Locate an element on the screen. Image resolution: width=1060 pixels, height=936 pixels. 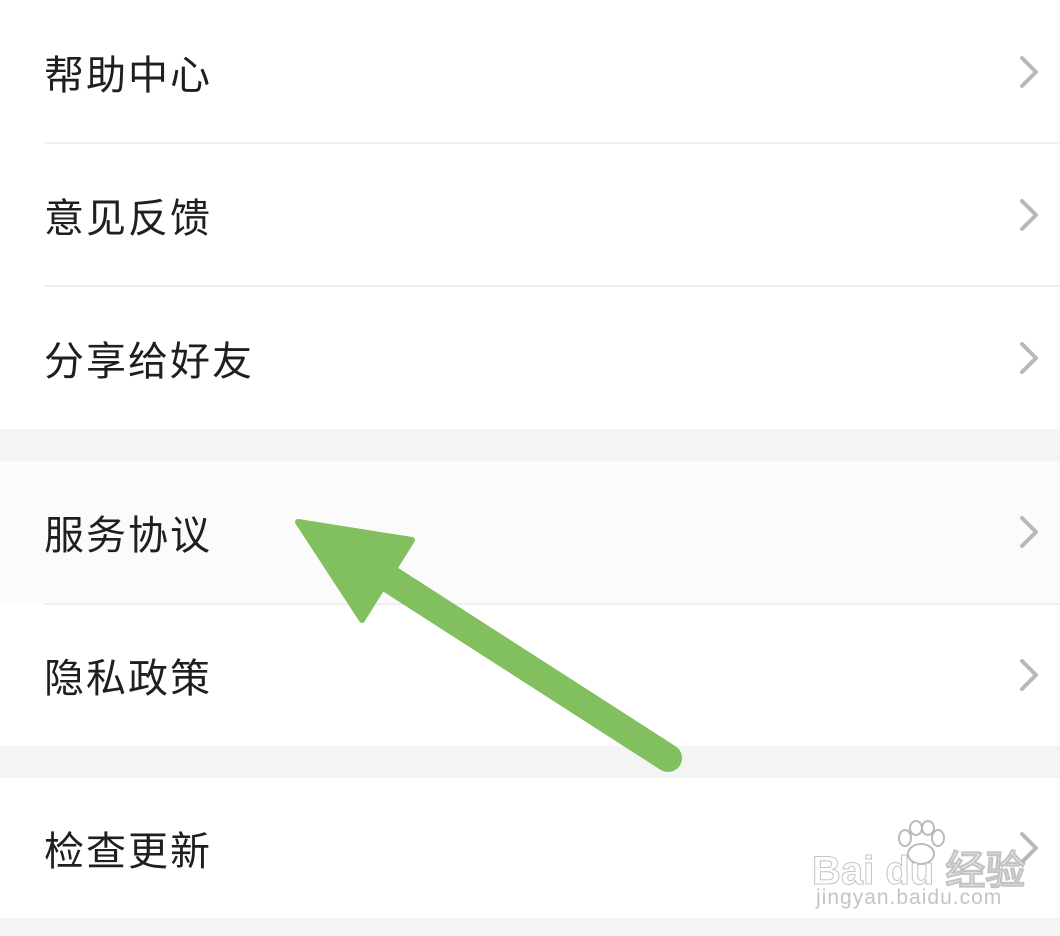
baidu-watermark: Bai du 经验 jingyan.baidu.com is located at coordinates (926, 870).